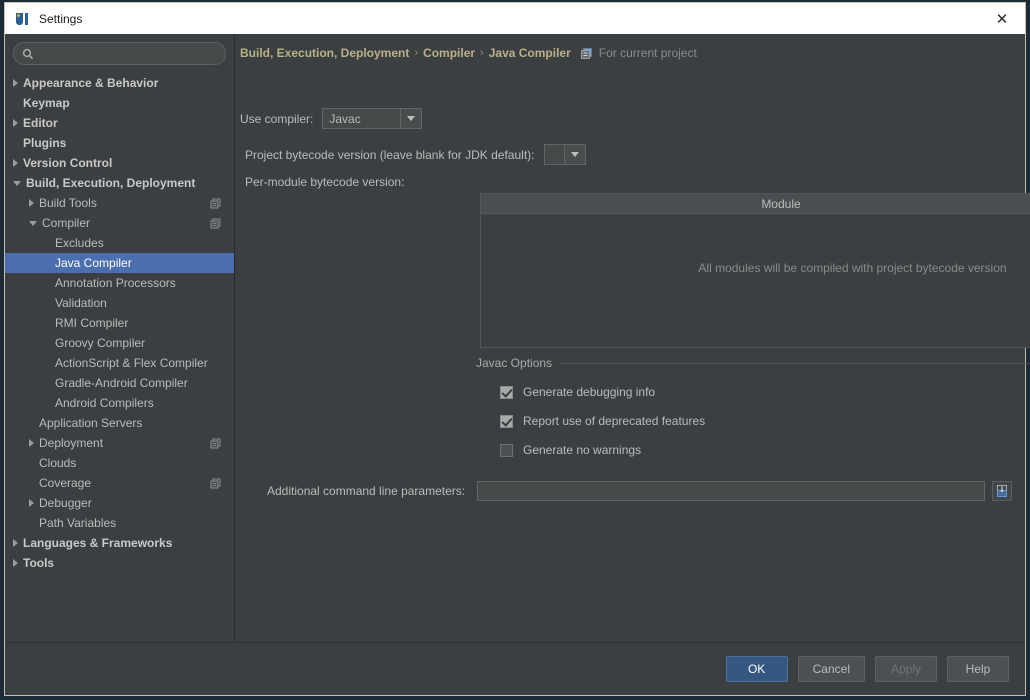 The image size is (1030, 700). I want to click on sidebar-item-label: Compiler, so click(66, 223).